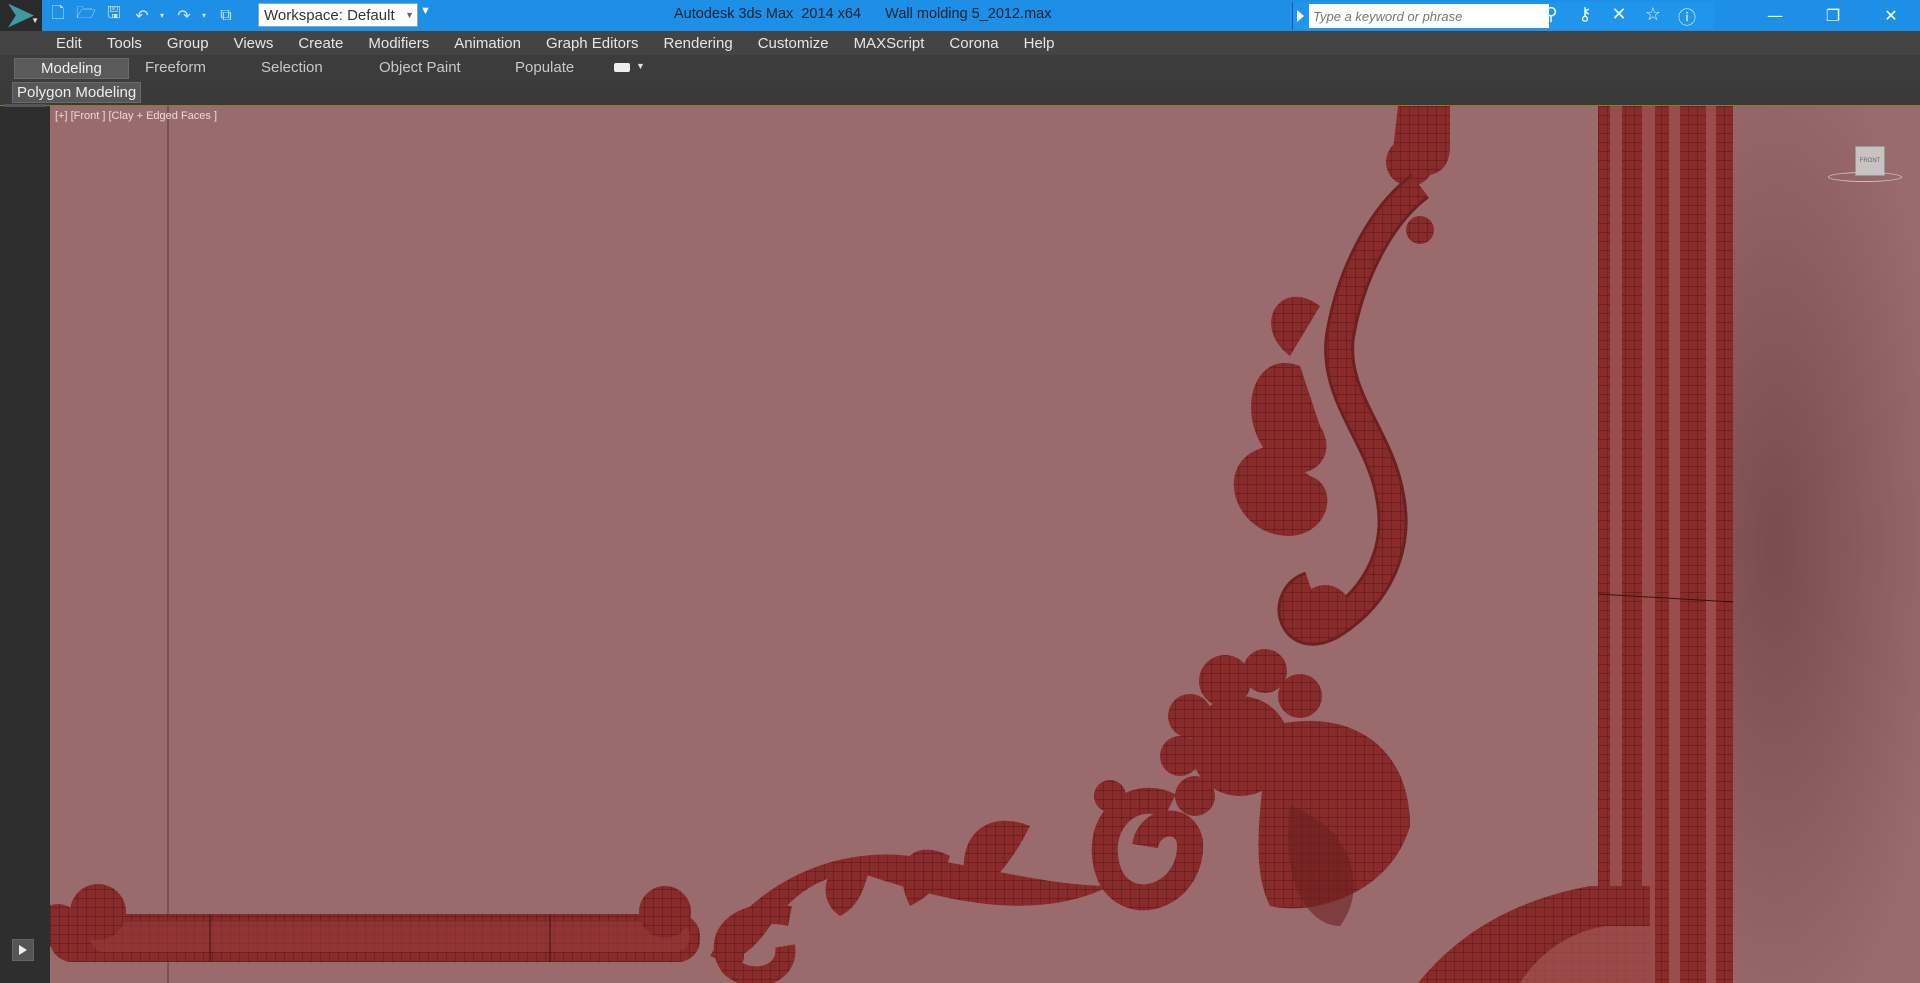 This screenshot has width=1920, height=983. I want to click on menu-create: Create, so click(320, 43).